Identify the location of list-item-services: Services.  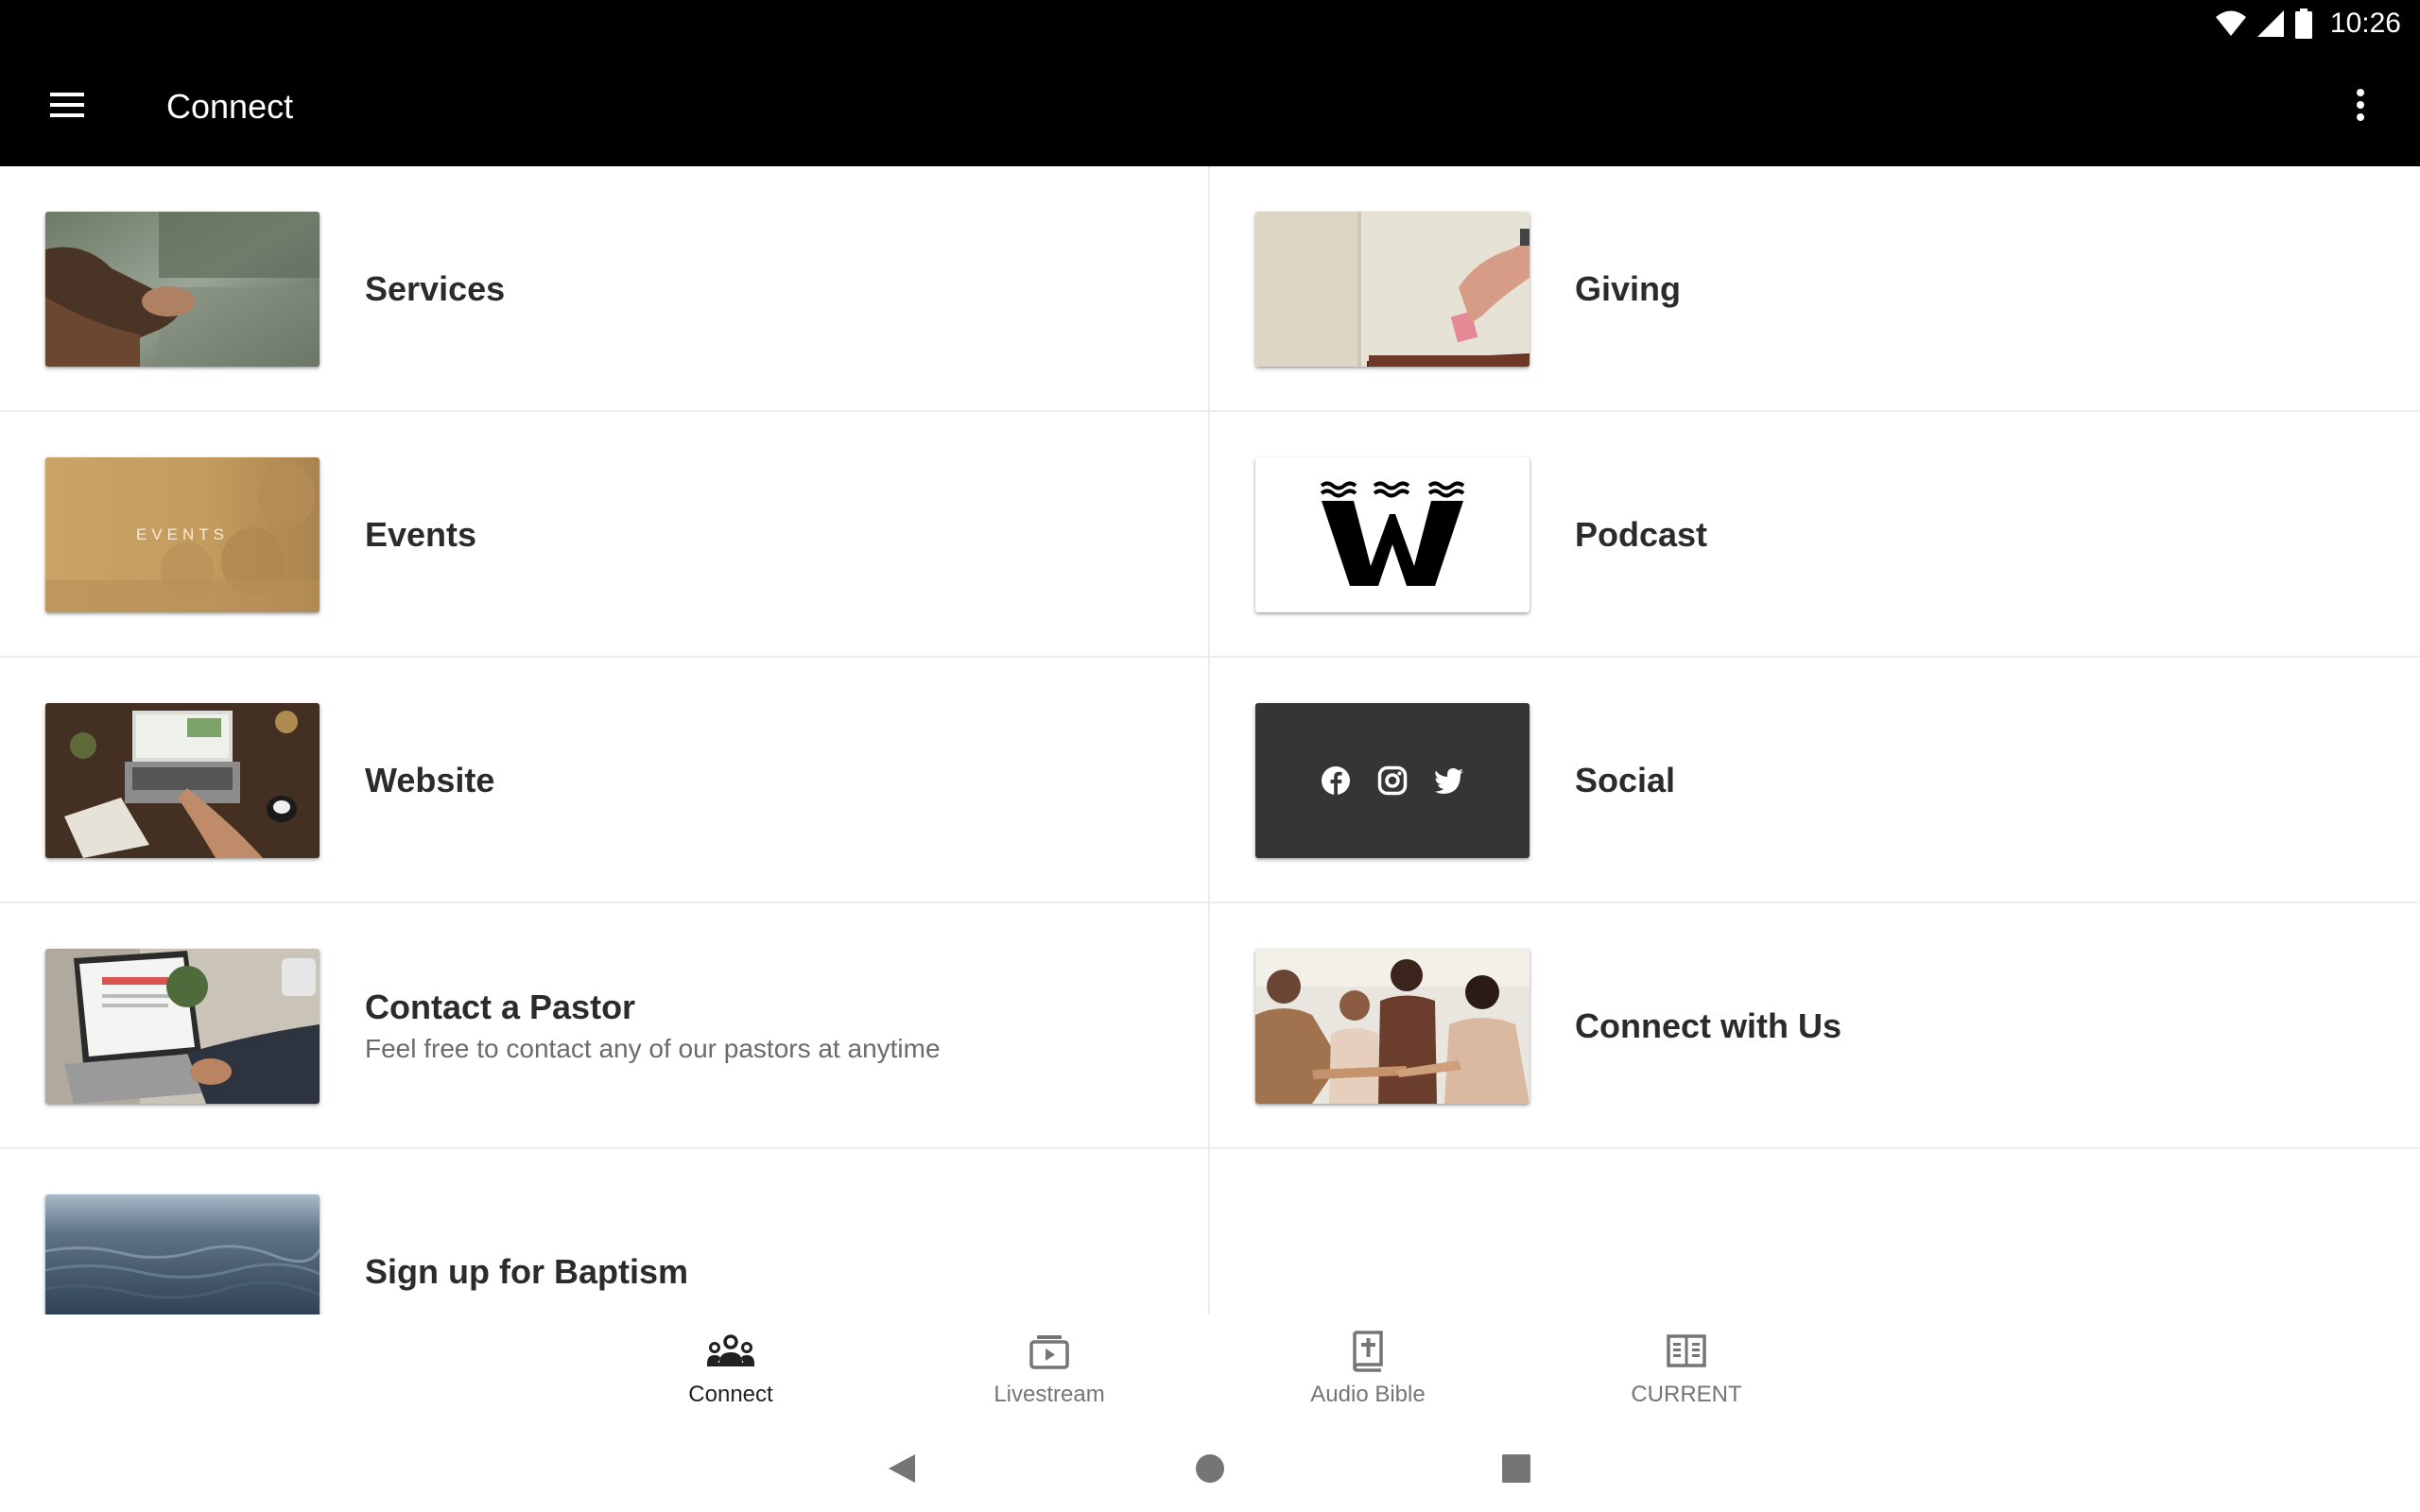
(604, 289).